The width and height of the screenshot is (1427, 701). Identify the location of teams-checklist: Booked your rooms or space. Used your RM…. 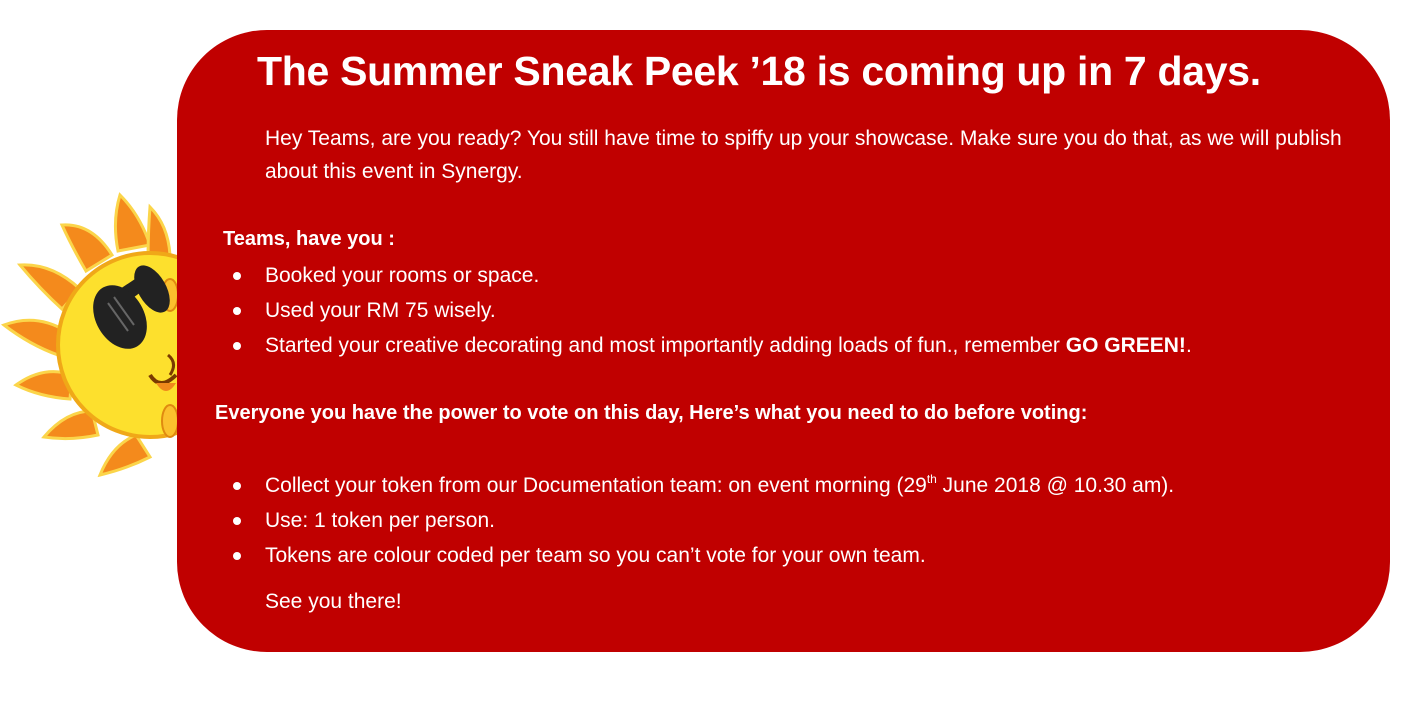
(712, 310).